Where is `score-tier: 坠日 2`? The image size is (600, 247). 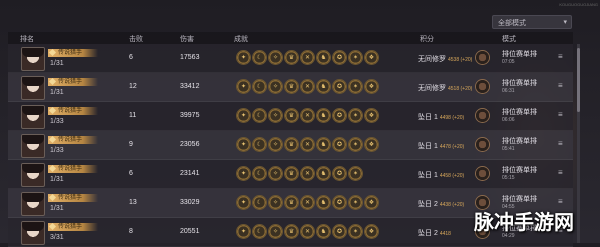
score-tier: 坠日 2 is located at coordinates (428, 204).